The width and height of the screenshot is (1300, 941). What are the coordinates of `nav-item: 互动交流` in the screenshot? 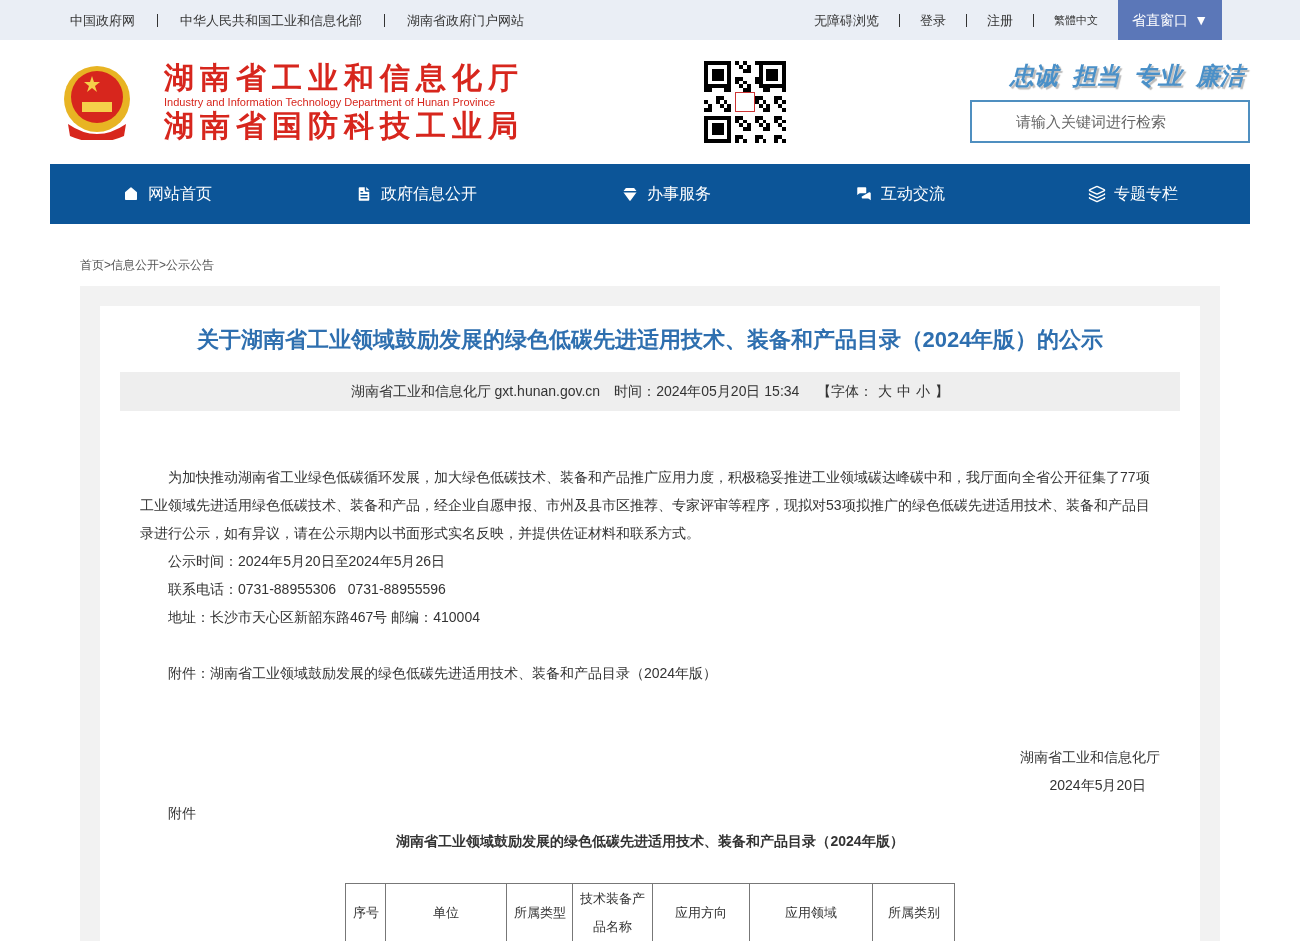 It's located at (899, 194).